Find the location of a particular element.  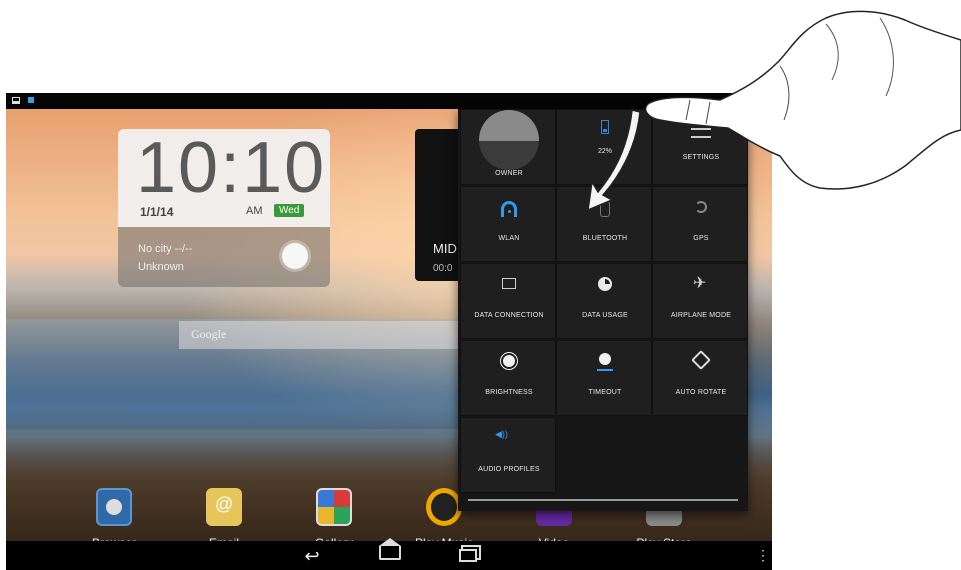

clock-day-badge: Wed is located at coordinates (289, 210).